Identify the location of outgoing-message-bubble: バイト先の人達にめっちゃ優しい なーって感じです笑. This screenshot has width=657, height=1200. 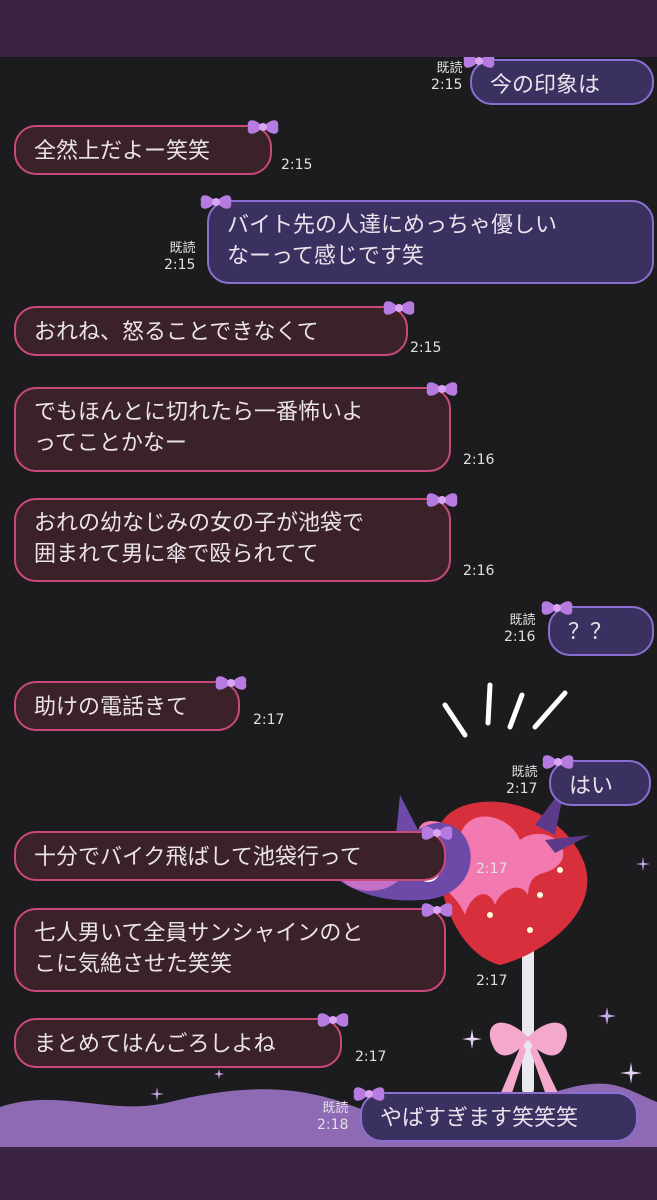
(430, 242).